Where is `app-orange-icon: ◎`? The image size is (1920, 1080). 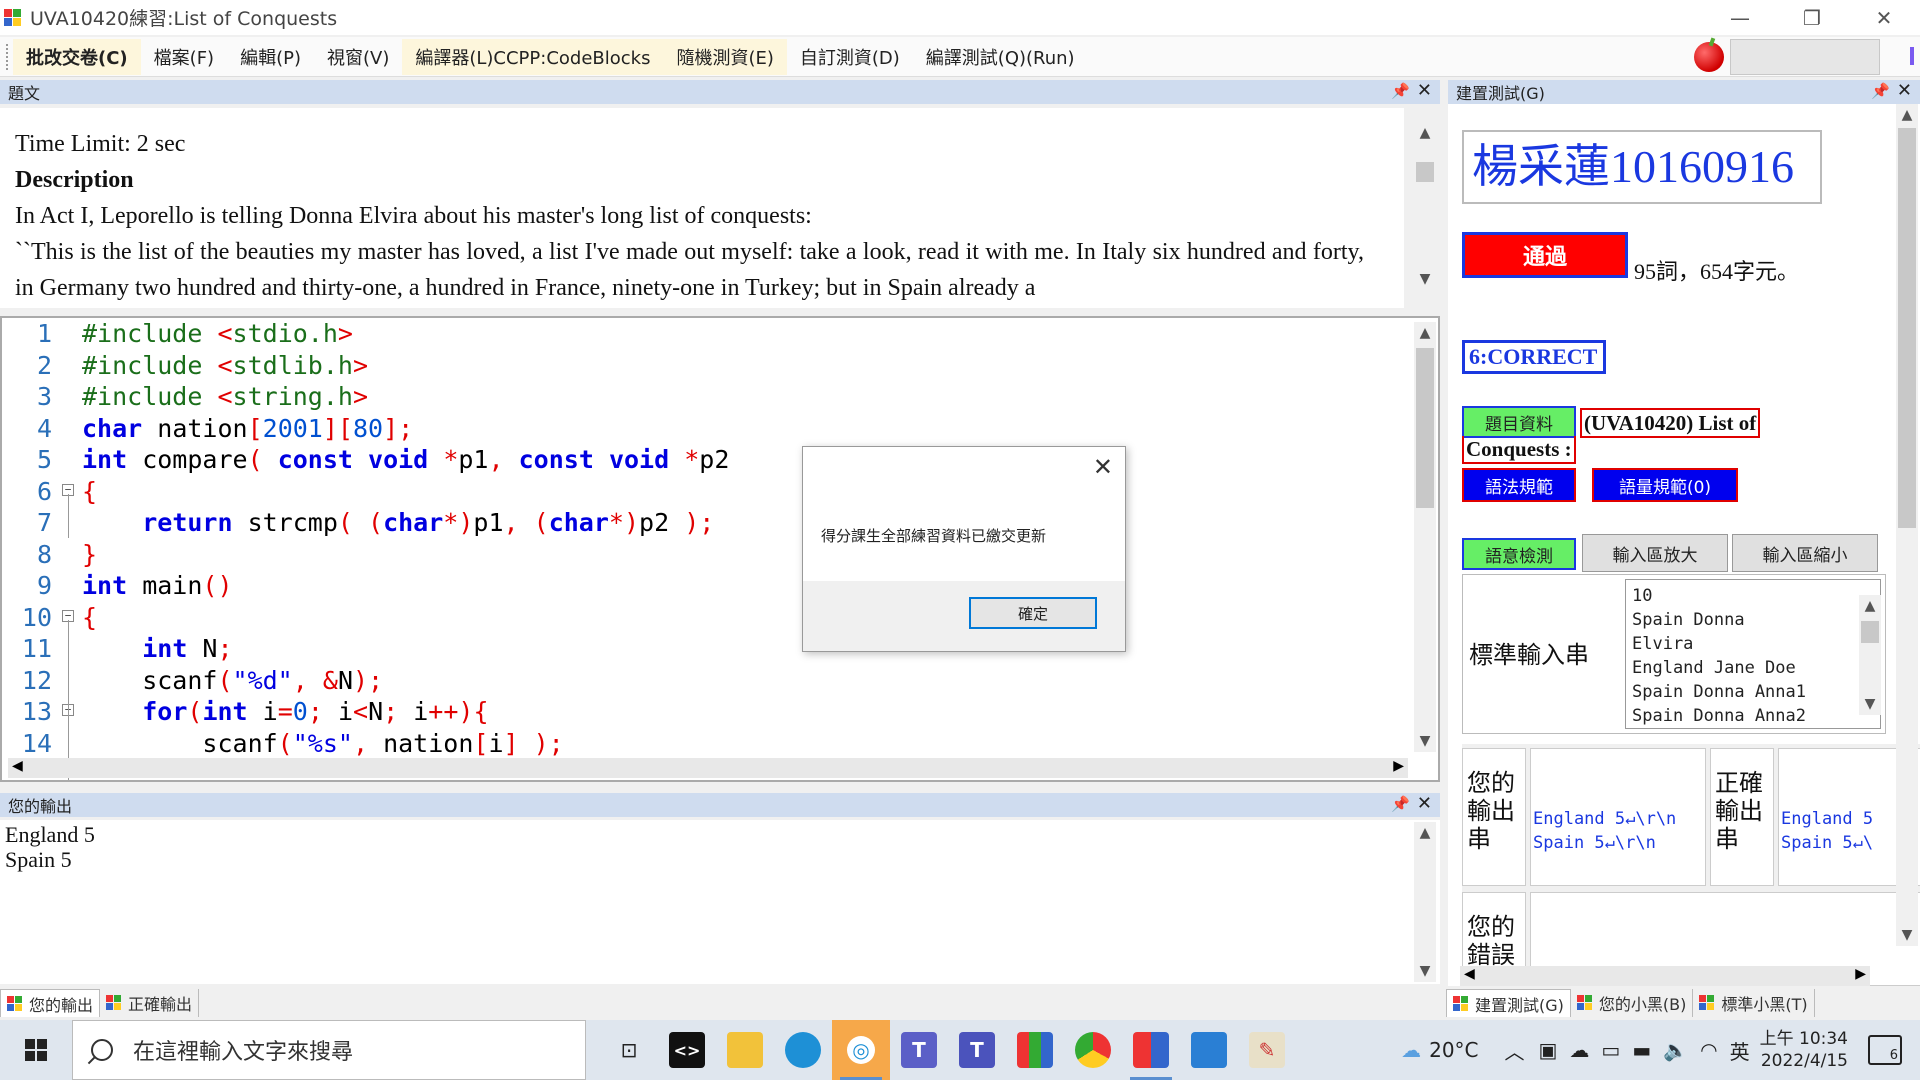 app-orange-icon: ◎ is located at coordinates (861, 1050).